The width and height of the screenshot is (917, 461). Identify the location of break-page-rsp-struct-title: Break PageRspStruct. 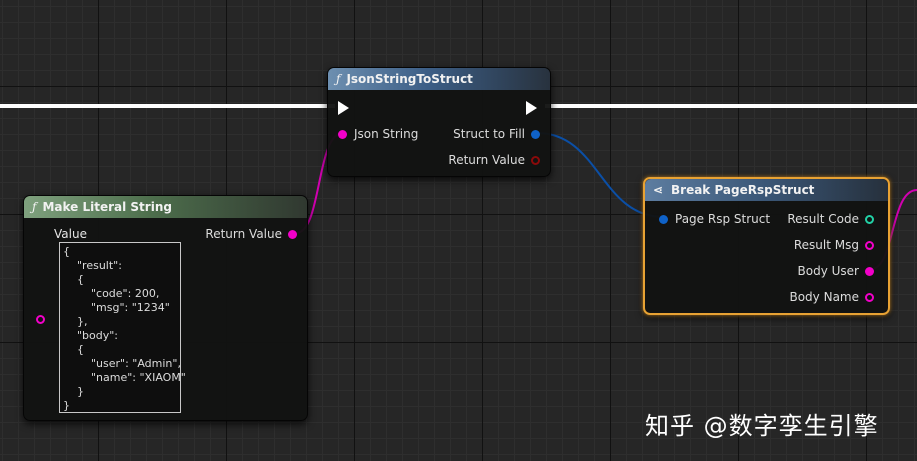
(743, 190).